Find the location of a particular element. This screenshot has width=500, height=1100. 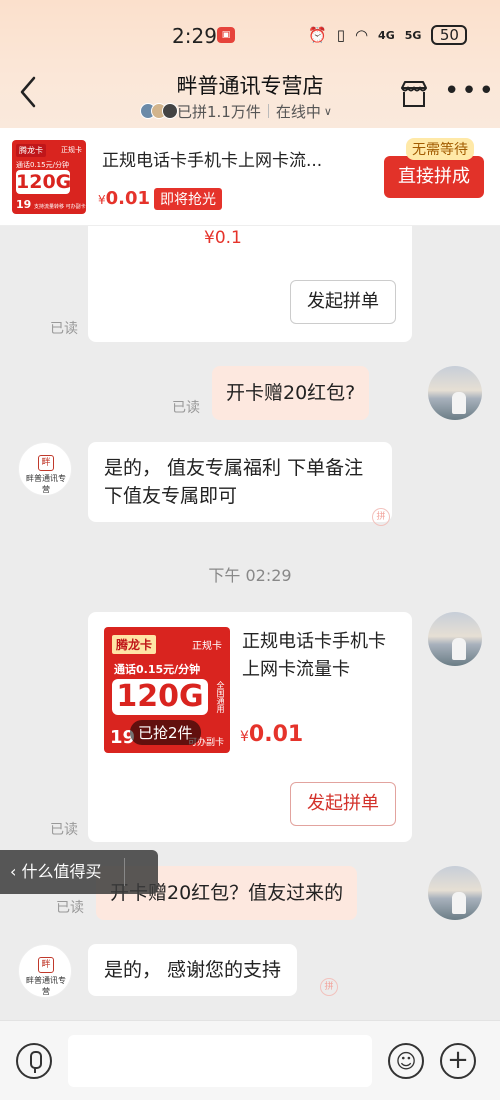

thumb-rate: 通话0.15元/分钟 is located at coordinates (42, 165).